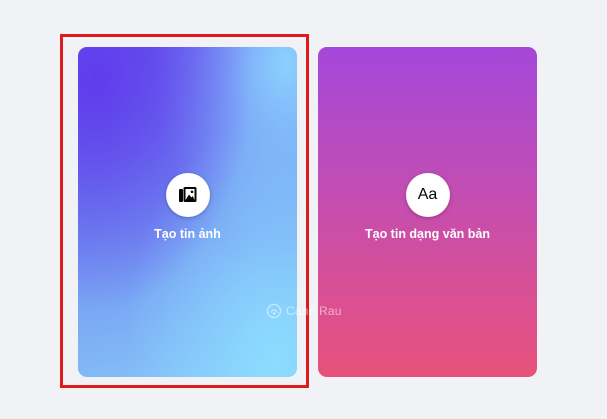  I want to click on watermark-text: Canh Rau, so click(314, 311).